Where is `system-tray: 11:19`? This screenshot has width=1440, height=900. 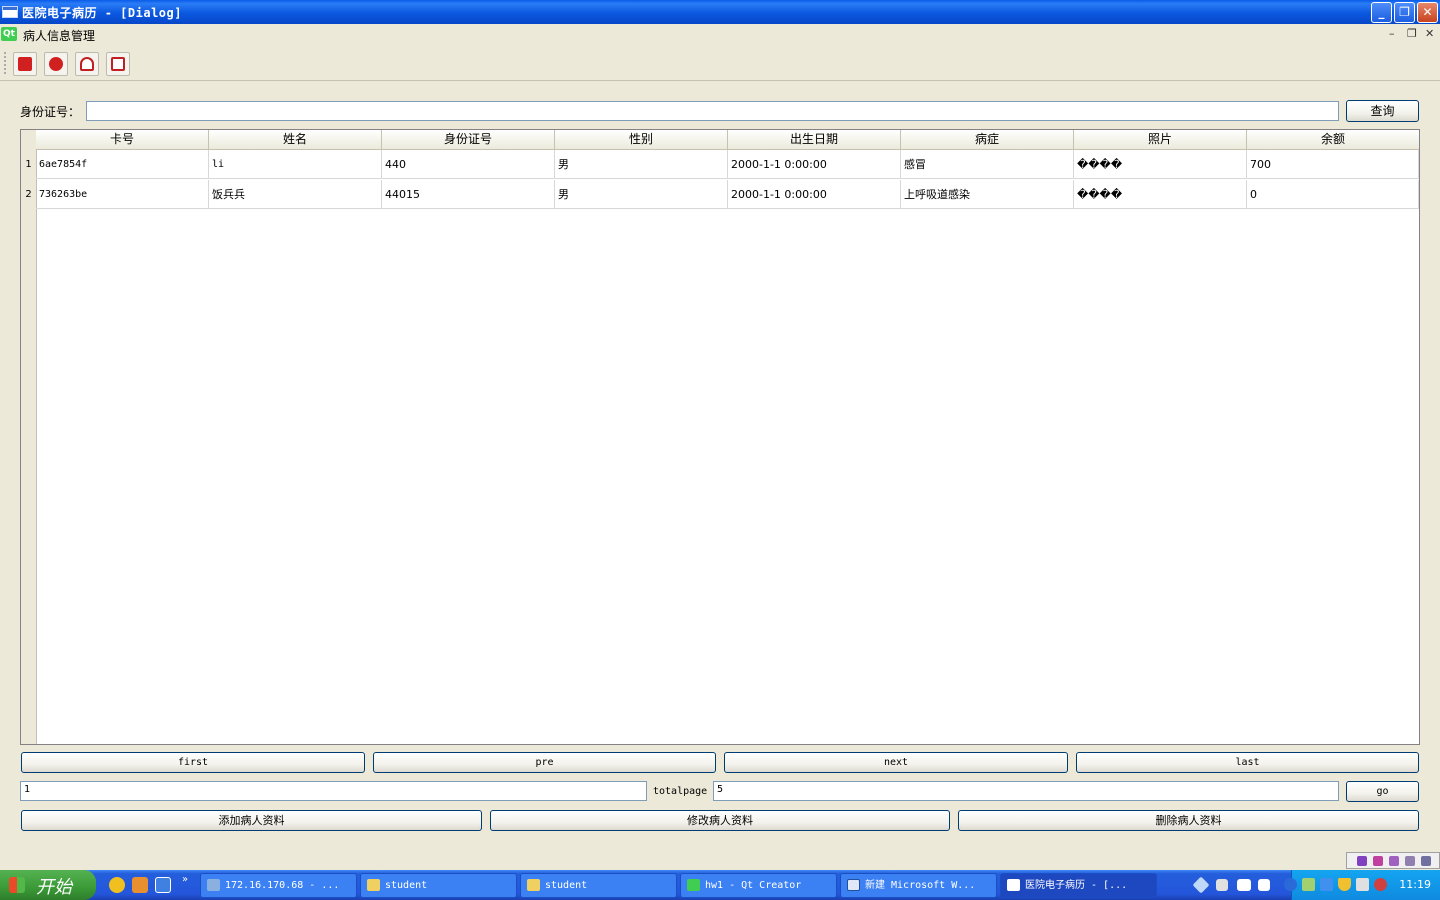
system-tray: 11:19 is located at coordinates (1362, 885).